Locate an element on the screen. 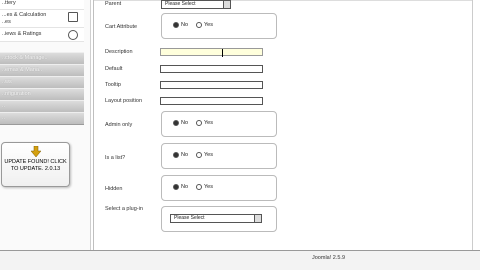 Image resolution: width=480 pixels, height=270 pixels. cart-attribute-label: Cart Attribute is located at coordinates (121, 27).